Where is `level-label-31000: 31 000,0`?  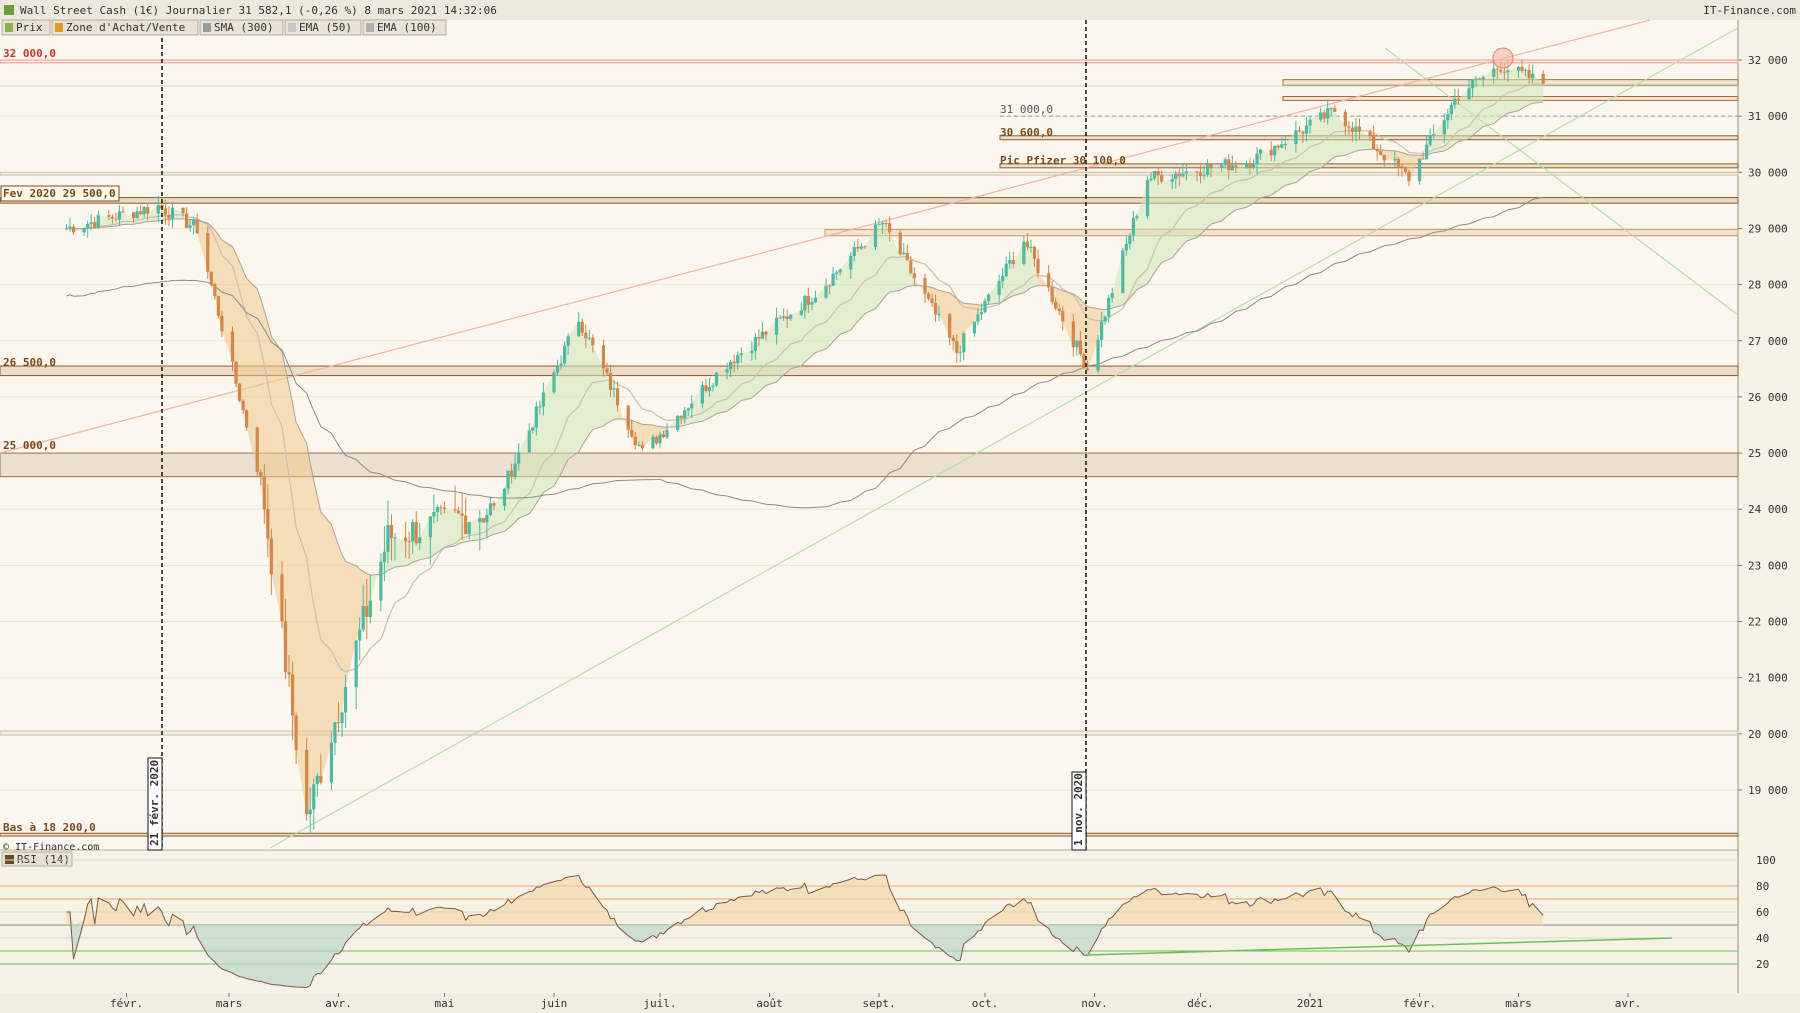 level-label-31000: 31 000,0 is located at coordinates (1026, 109).